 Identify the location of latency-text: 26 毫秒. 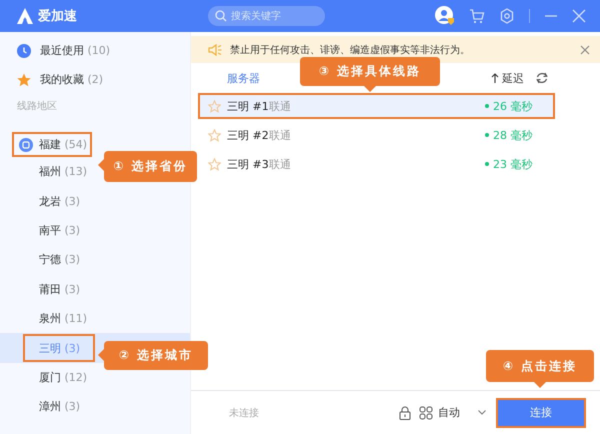
(513, 106).